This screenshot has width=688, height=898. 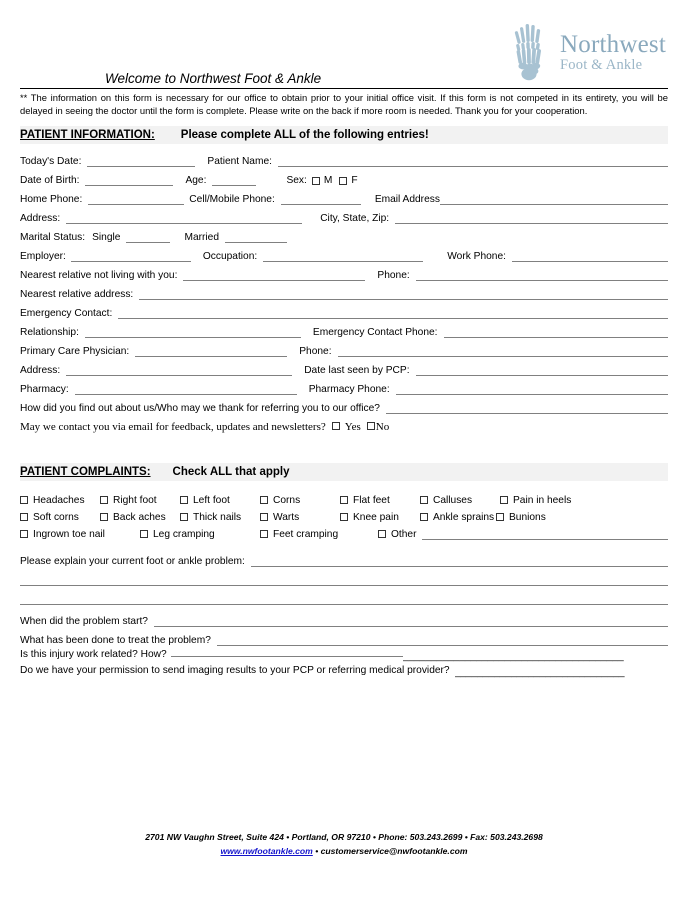 I want to click on label-married: Married, so click(x=201, y=237).